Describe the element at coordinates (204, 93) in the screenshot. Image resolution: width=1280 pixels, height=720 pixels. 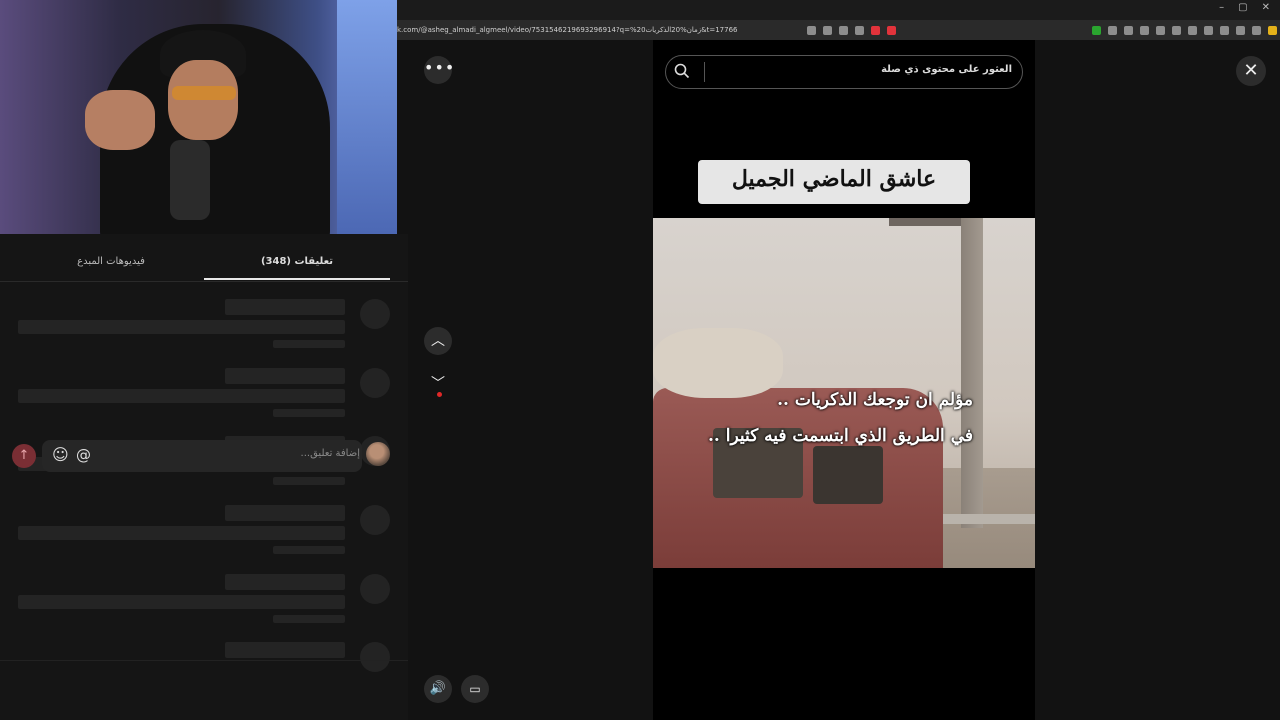
I see `webcam-glasses` at that location.